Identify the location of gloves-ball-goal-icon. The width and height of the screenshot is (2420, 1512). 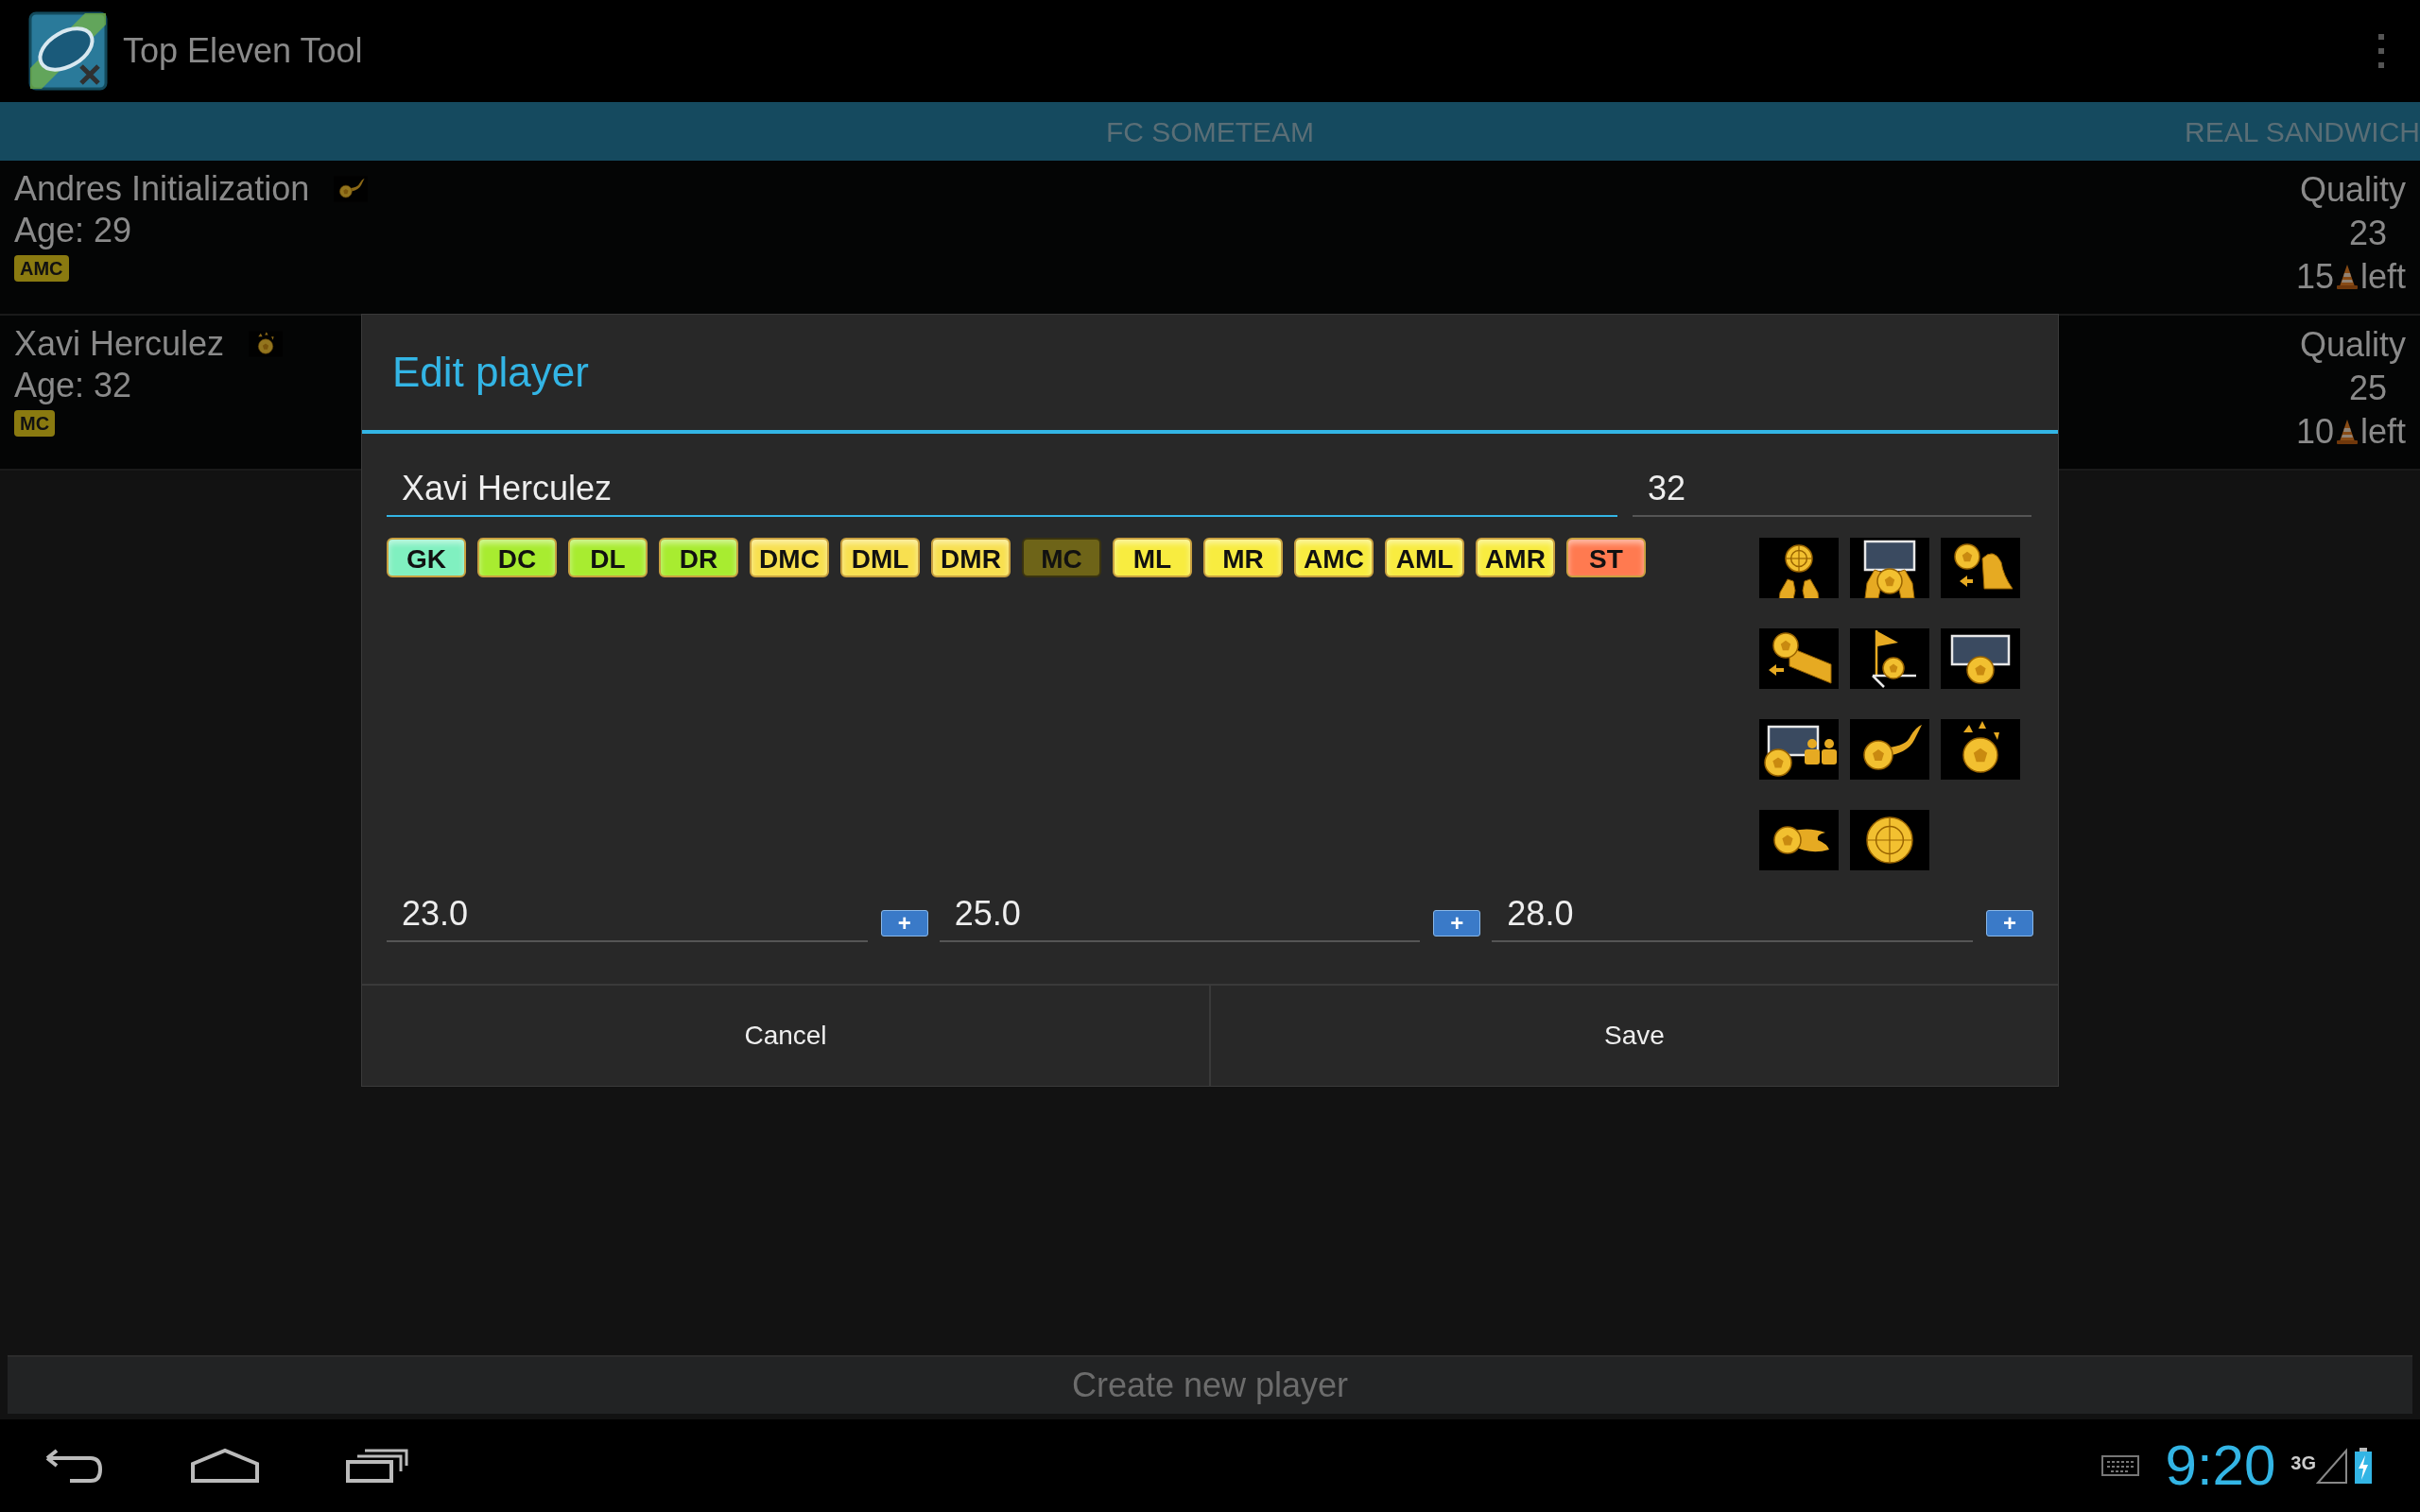
(1889, 568).